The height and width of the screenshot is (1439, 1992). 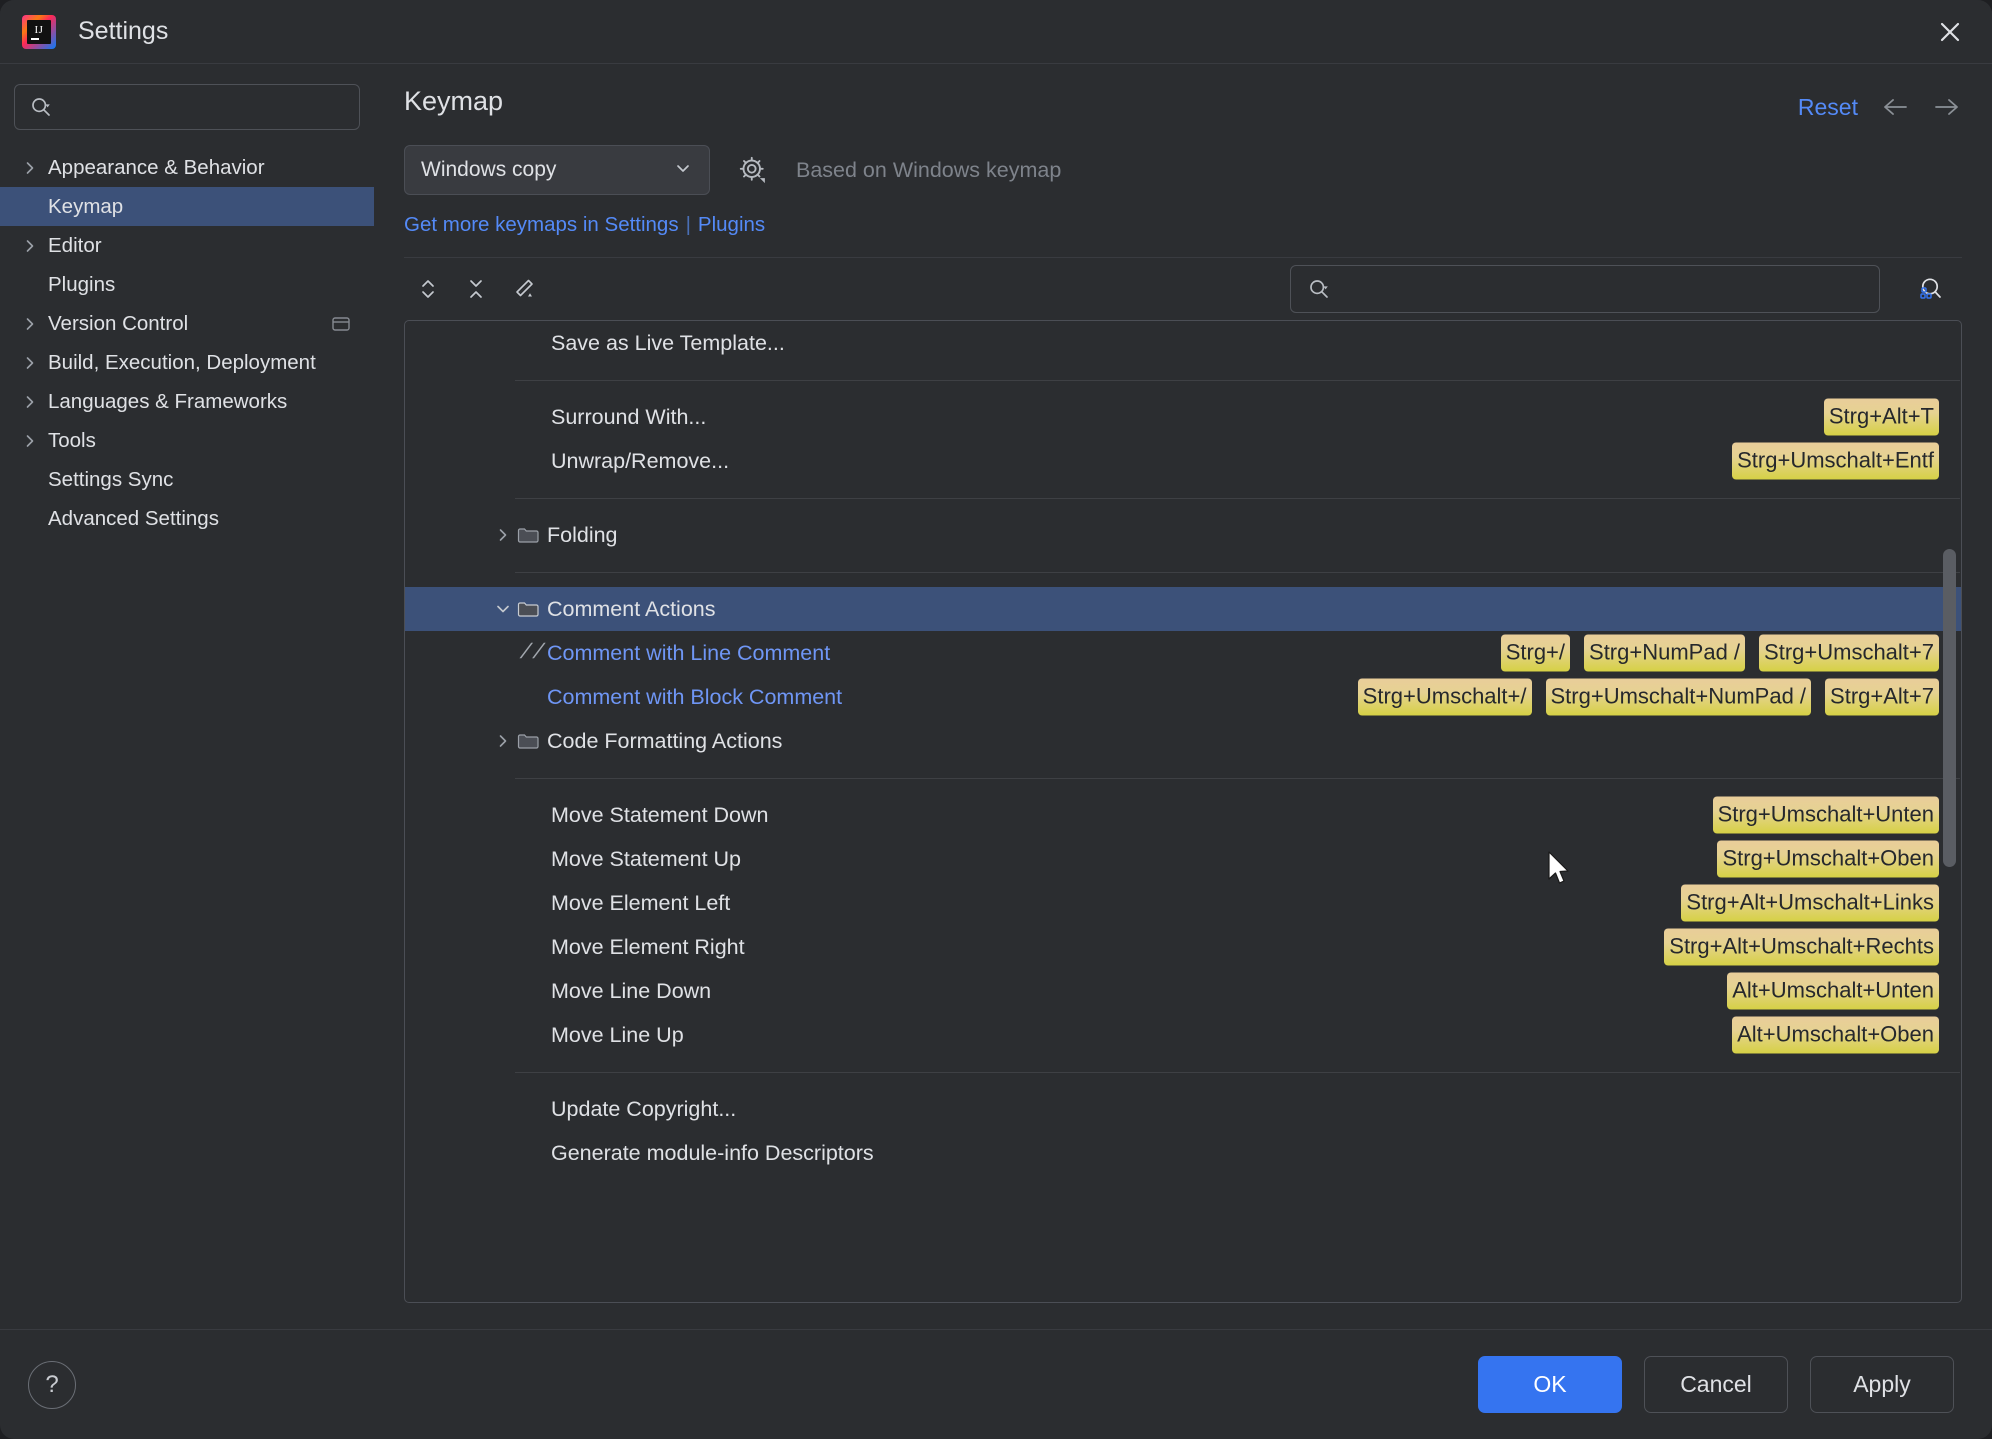 What do you see at coordinates (118, 323) in the screenshot?
I see `sidebar-item-label: Version Control` at bounding box center [118, 323].